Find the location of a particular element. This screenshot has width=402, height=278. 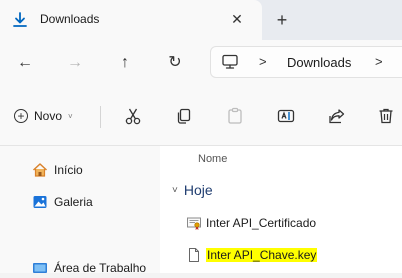

rename-icon is located at coordinates (286, 116).